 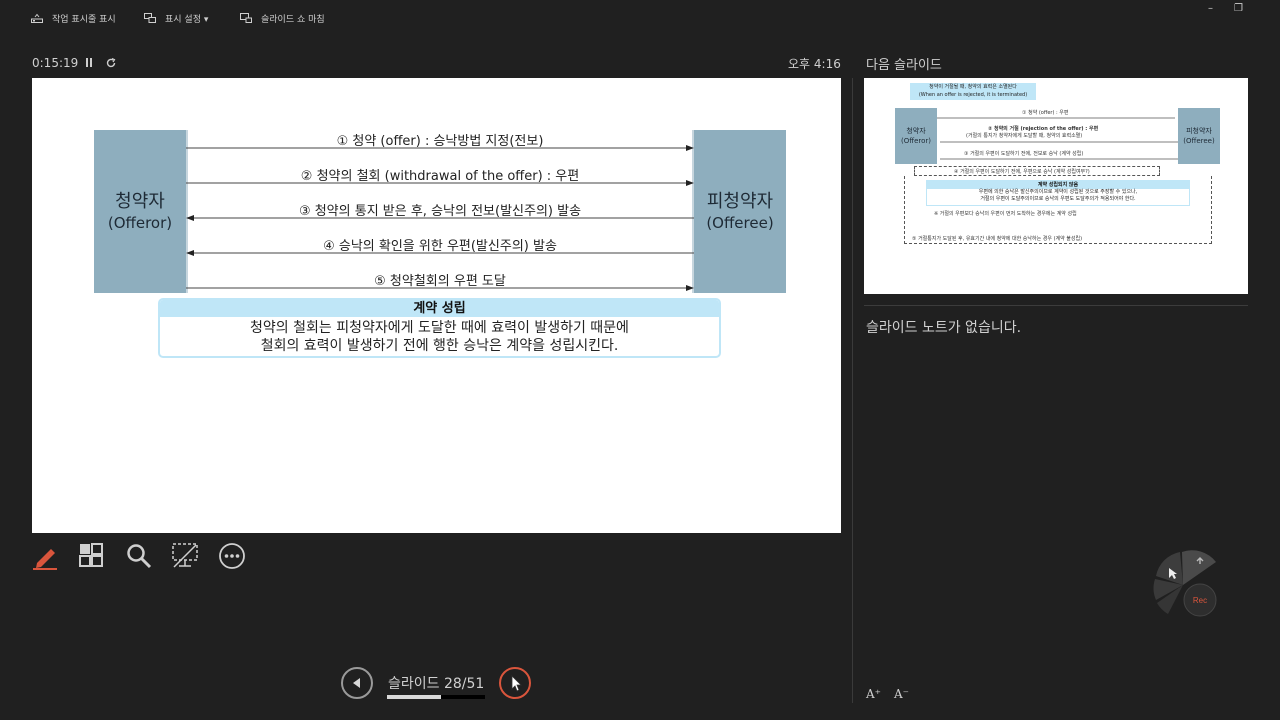 I want to click on display-settings-label: 표시 설정 ▾, so click(x=187, y=19).